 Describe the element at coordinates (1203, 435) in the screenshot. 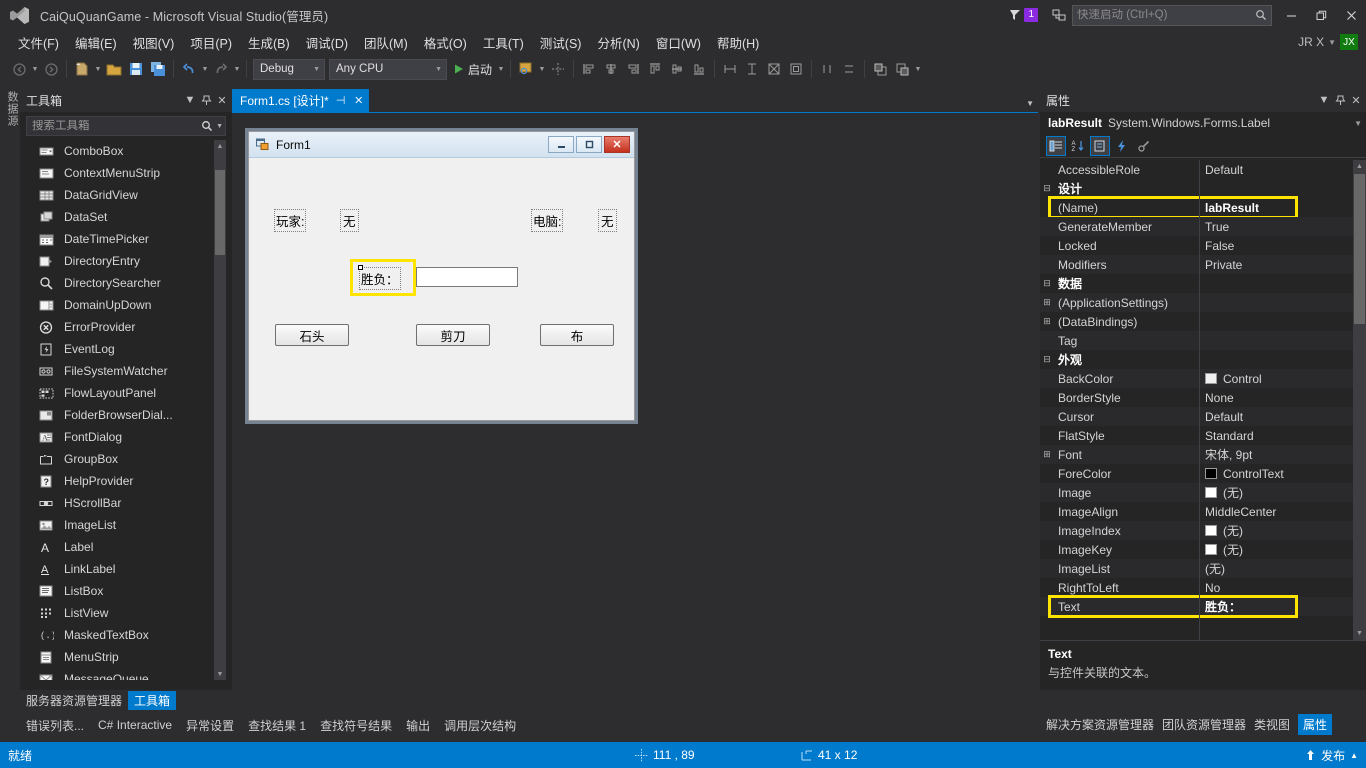

I see `property-row: FlatStyle Standard` at that location.